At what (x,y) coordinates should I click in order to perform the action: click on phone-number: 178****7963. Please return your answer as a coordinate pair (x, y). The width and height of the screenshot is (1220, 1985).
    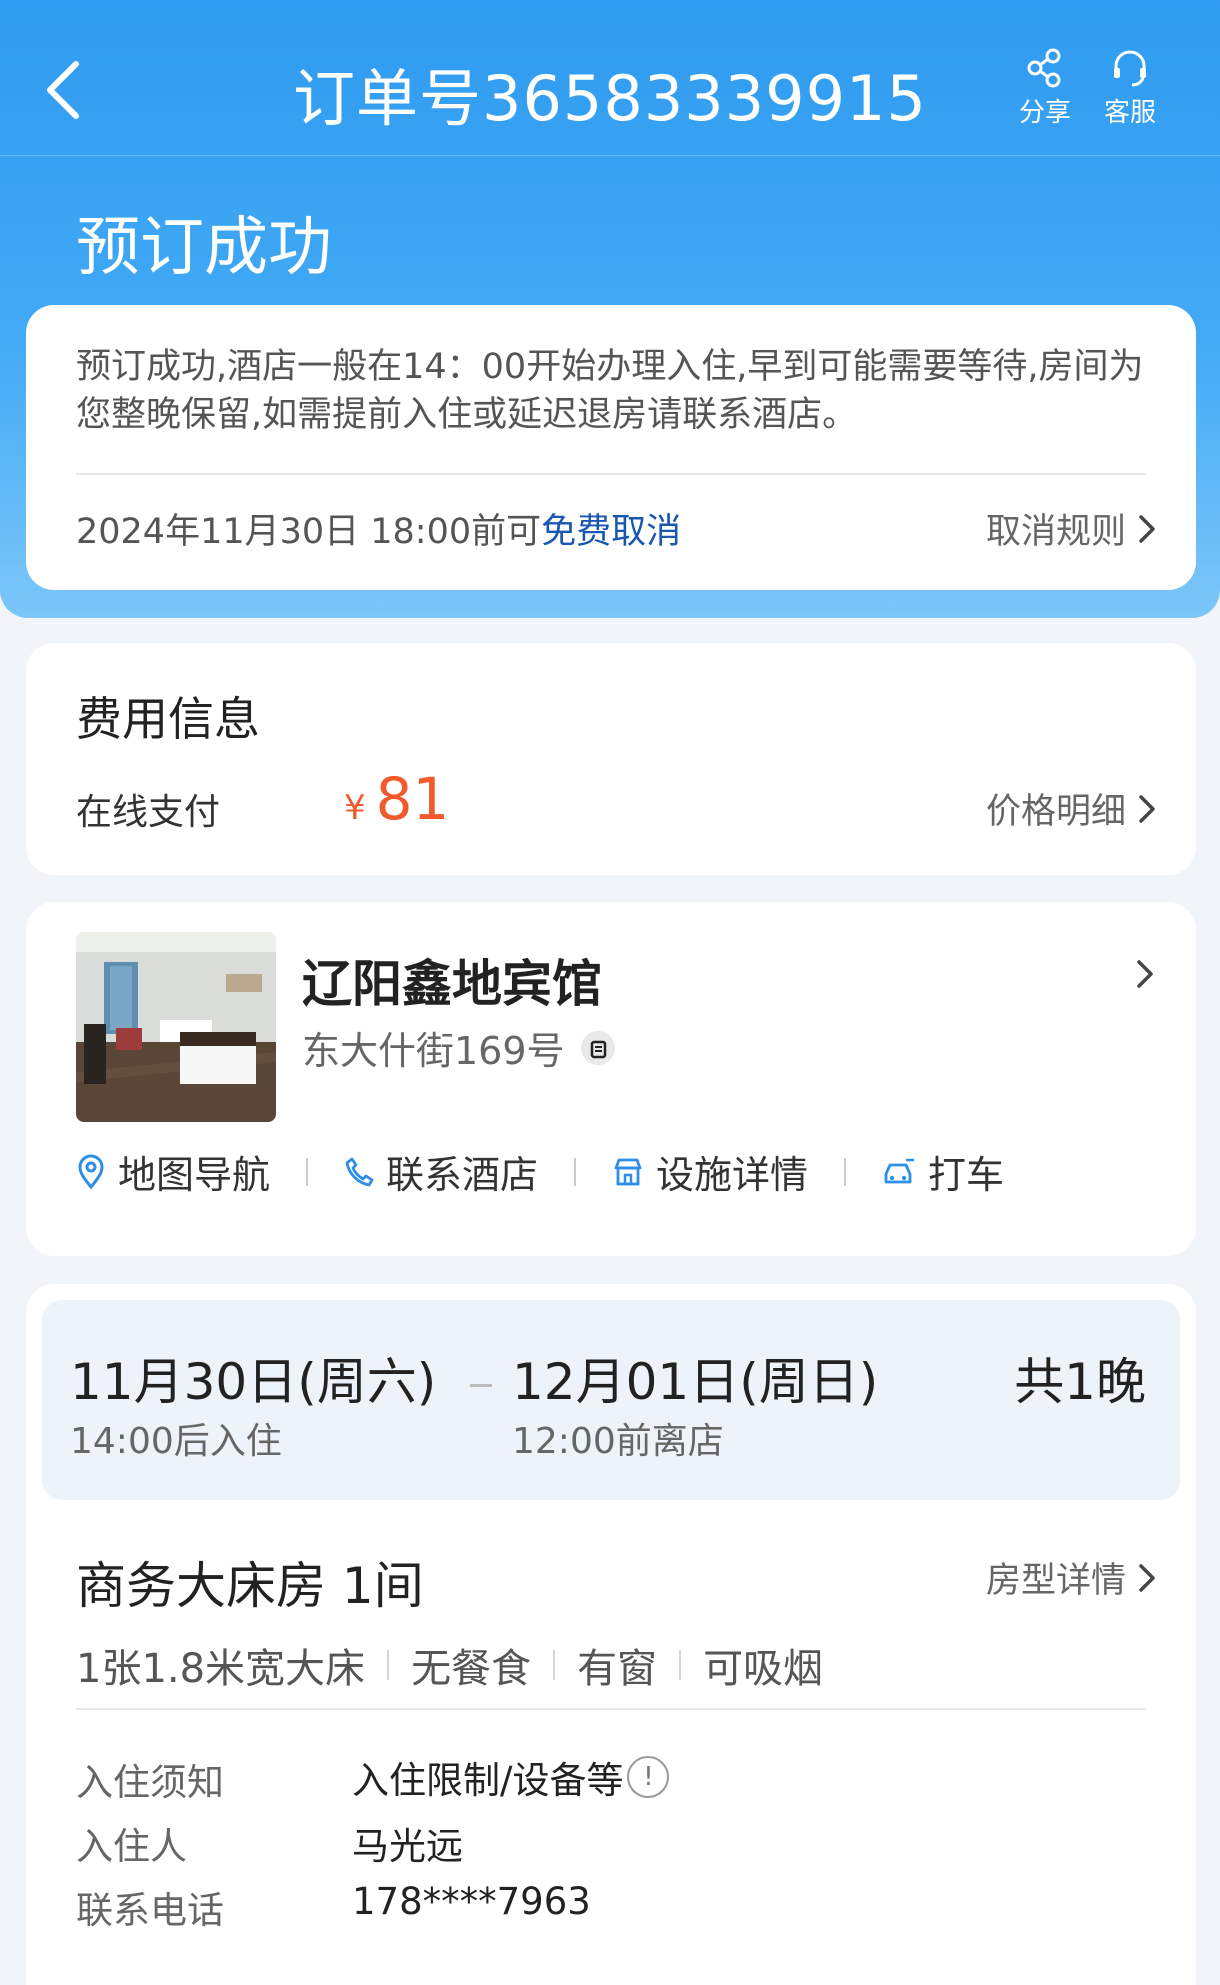
    Looking at the image, I should click on (471, 1901).